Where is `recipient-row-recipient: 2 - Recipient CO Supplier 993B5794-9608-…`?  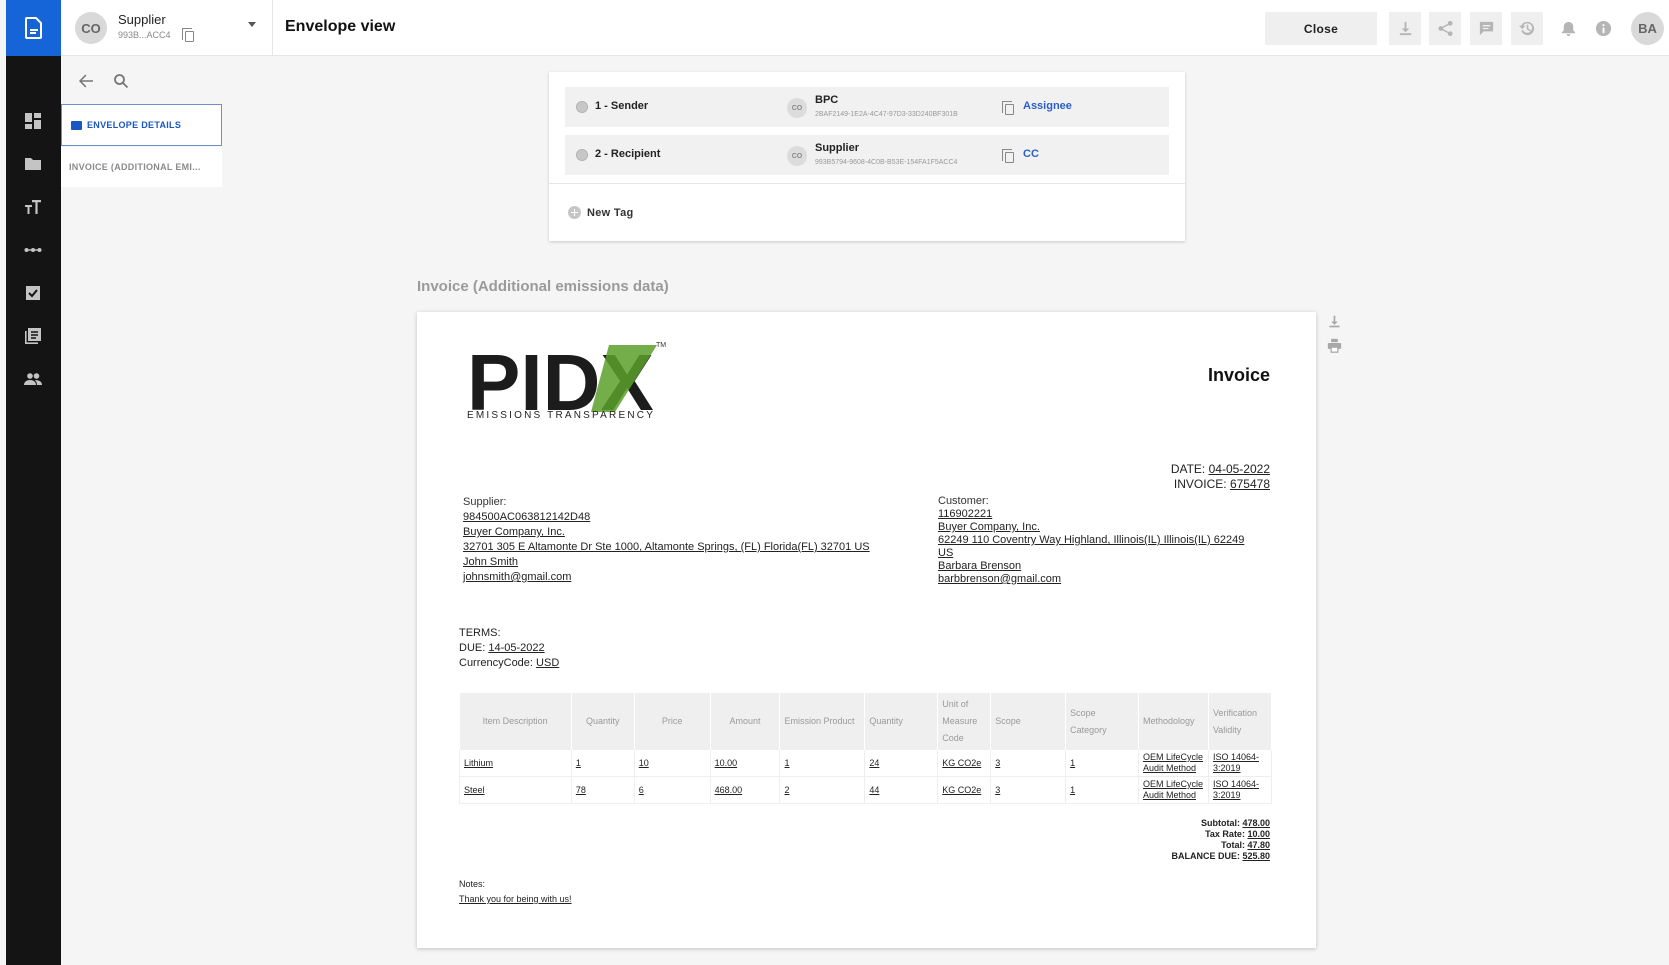 recipient-row-recipient: 2 - Recipient CO Supplier 993B5794-9608-… is located at coordinates (867, 155).